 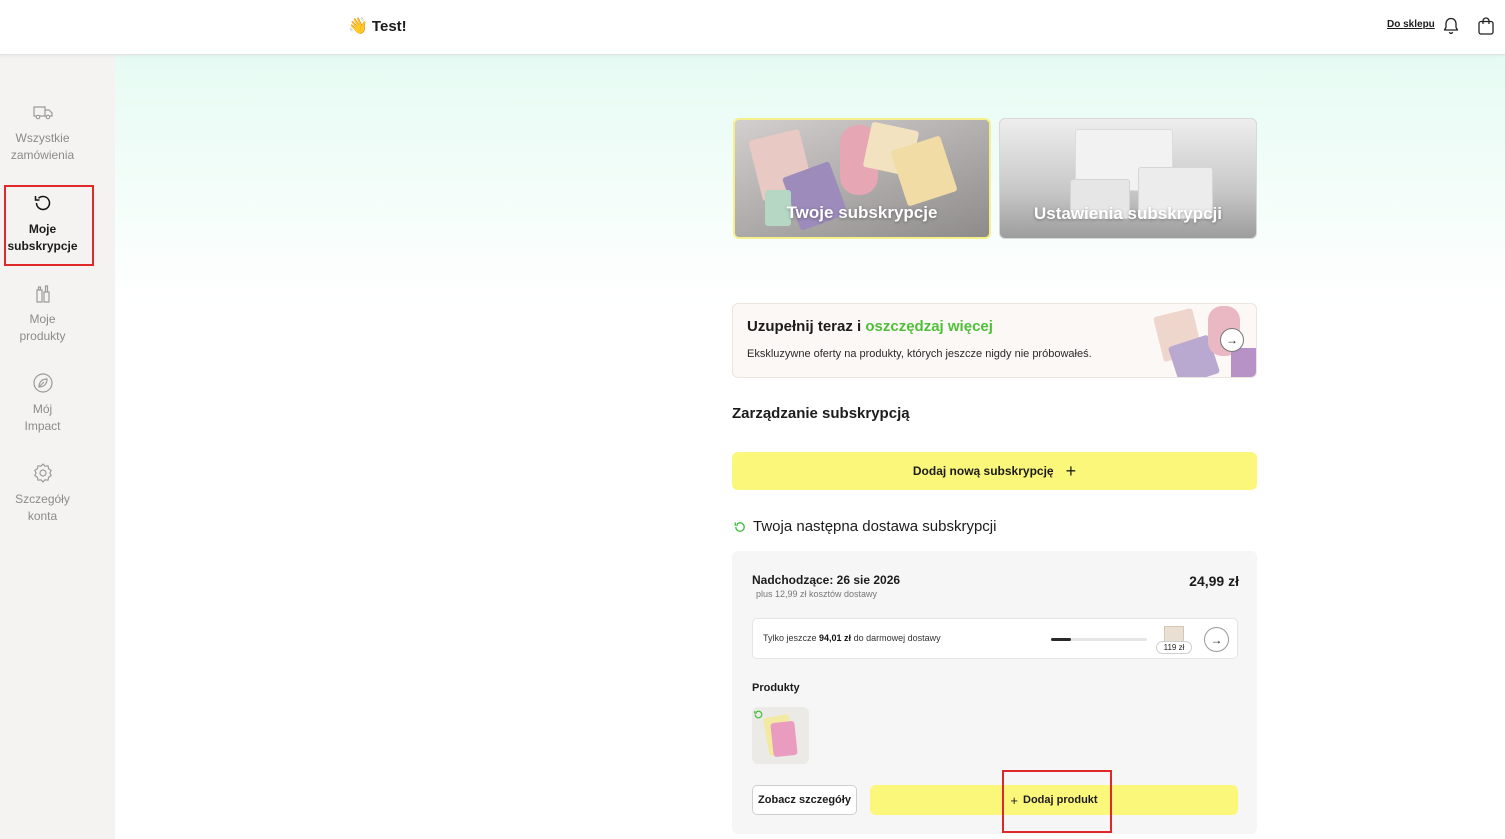 I want to click on progress-bar-fill, so click(x=1061, y=639).